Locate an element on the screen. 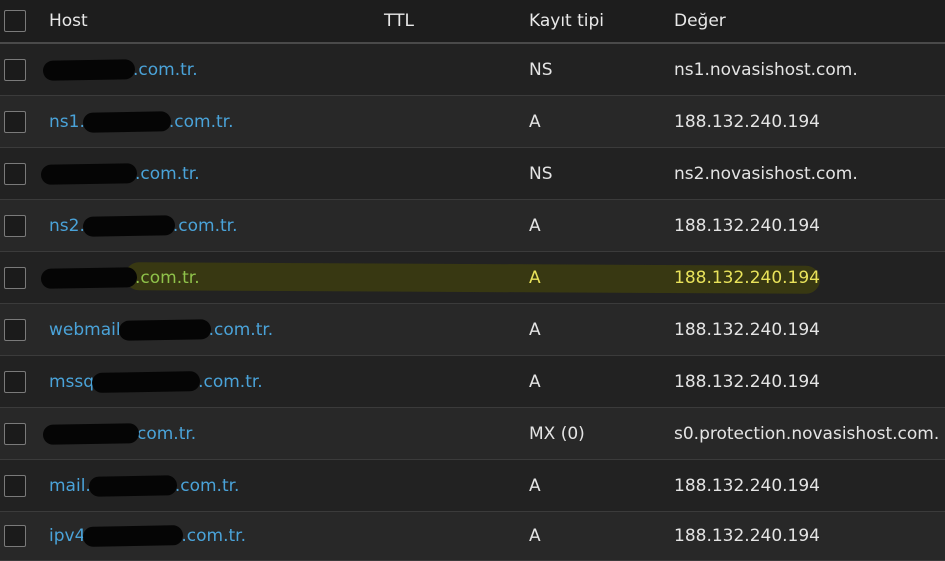  host-link: com.tr. is located at coordinates (119, 433).